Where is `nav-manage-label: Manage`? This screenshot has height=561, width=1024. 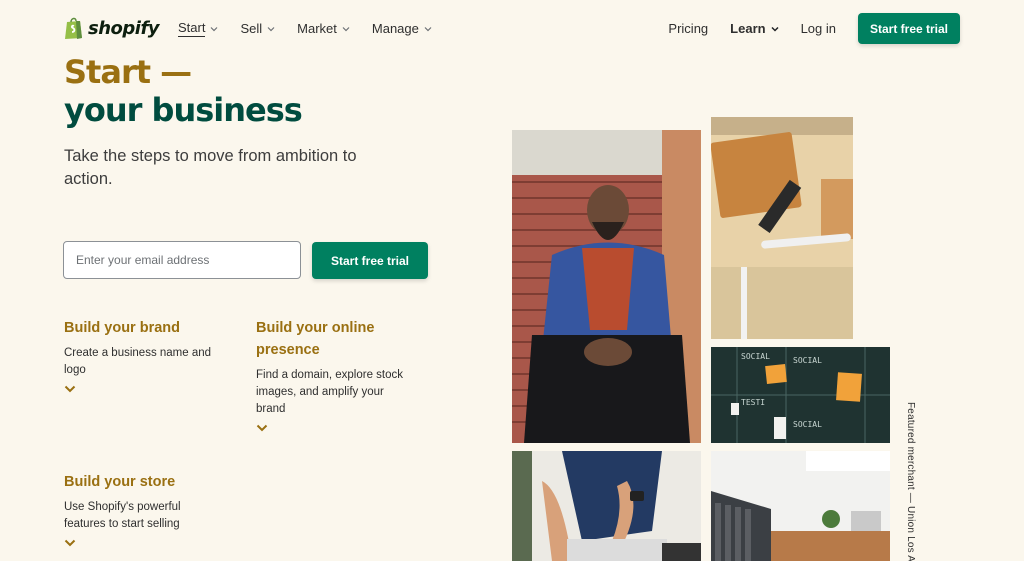 nav-manage-label: Manage is located at coordinates (395, 28).